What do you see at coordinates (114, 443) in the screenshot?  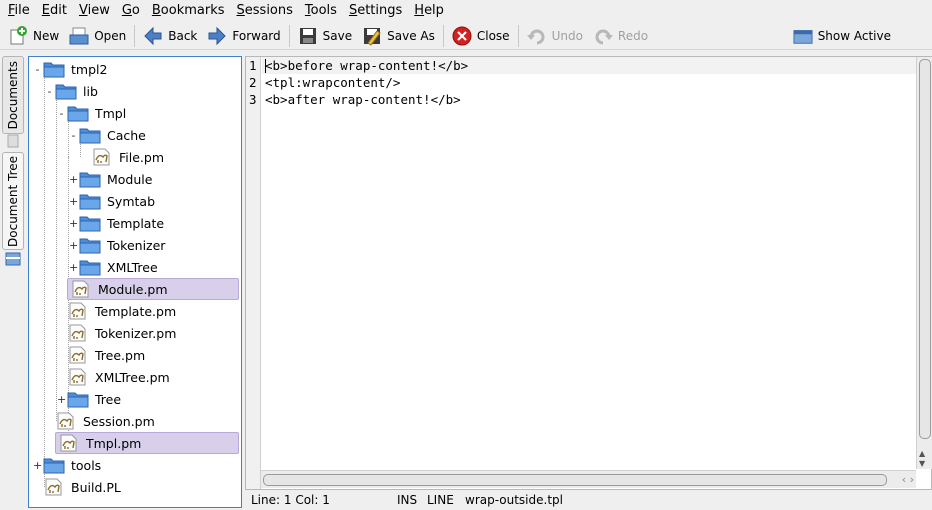 I see `tree-item-label: Tmpl.pm` at bounding box center [114, 443].